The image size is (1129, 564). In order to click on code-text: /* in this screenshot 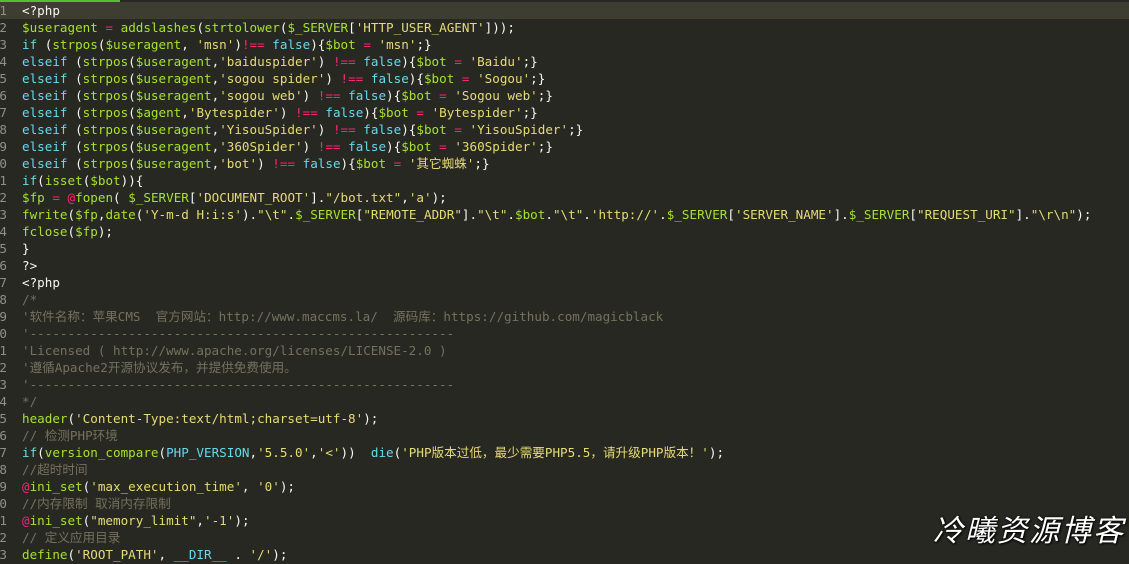, I will do `click(30, 299)`.